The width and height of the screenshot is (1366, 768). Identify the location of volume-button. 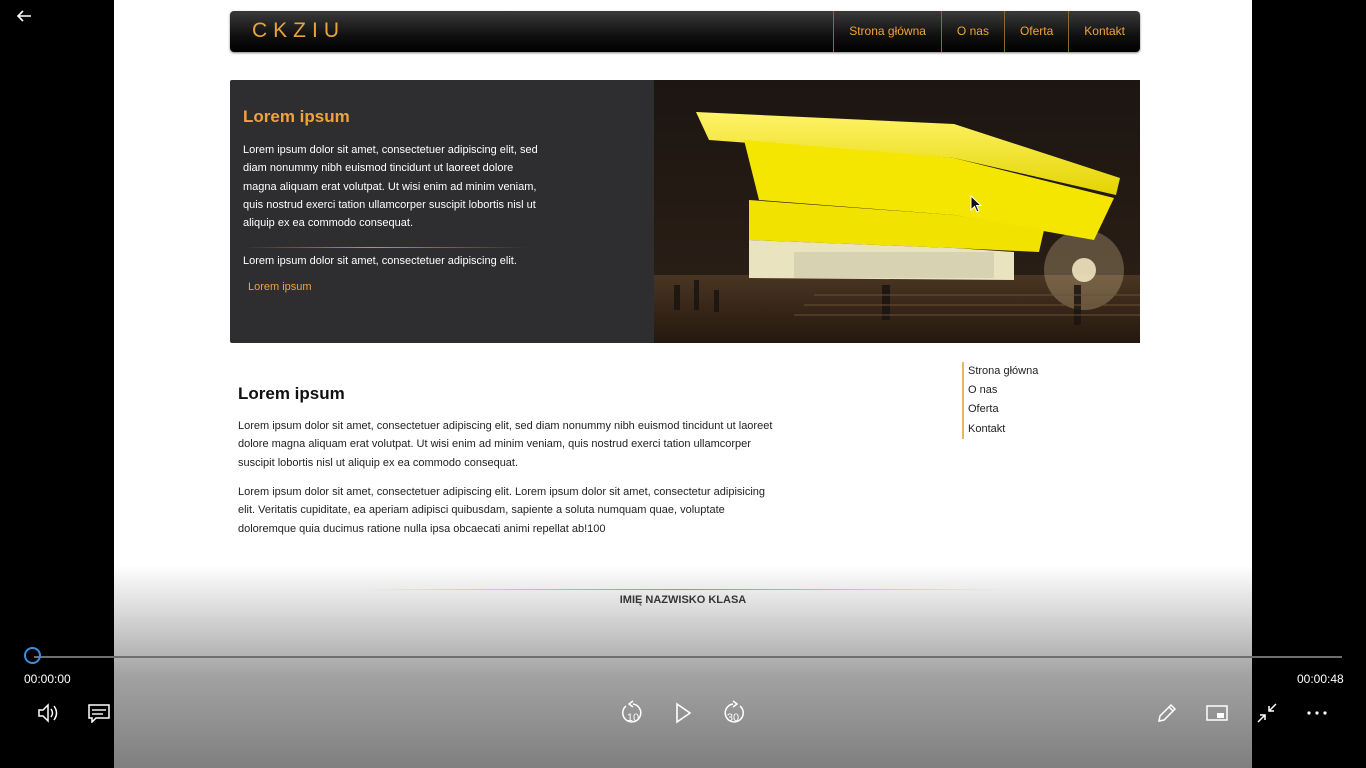
(49, 713).